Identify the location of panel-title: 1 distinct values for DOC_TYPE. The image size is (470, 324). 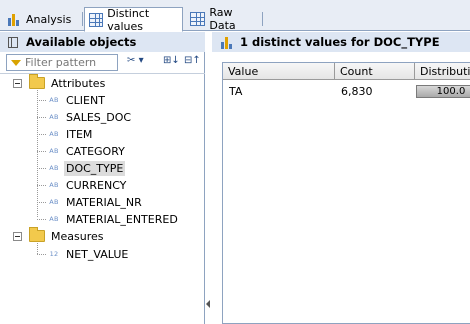
(340, 42).